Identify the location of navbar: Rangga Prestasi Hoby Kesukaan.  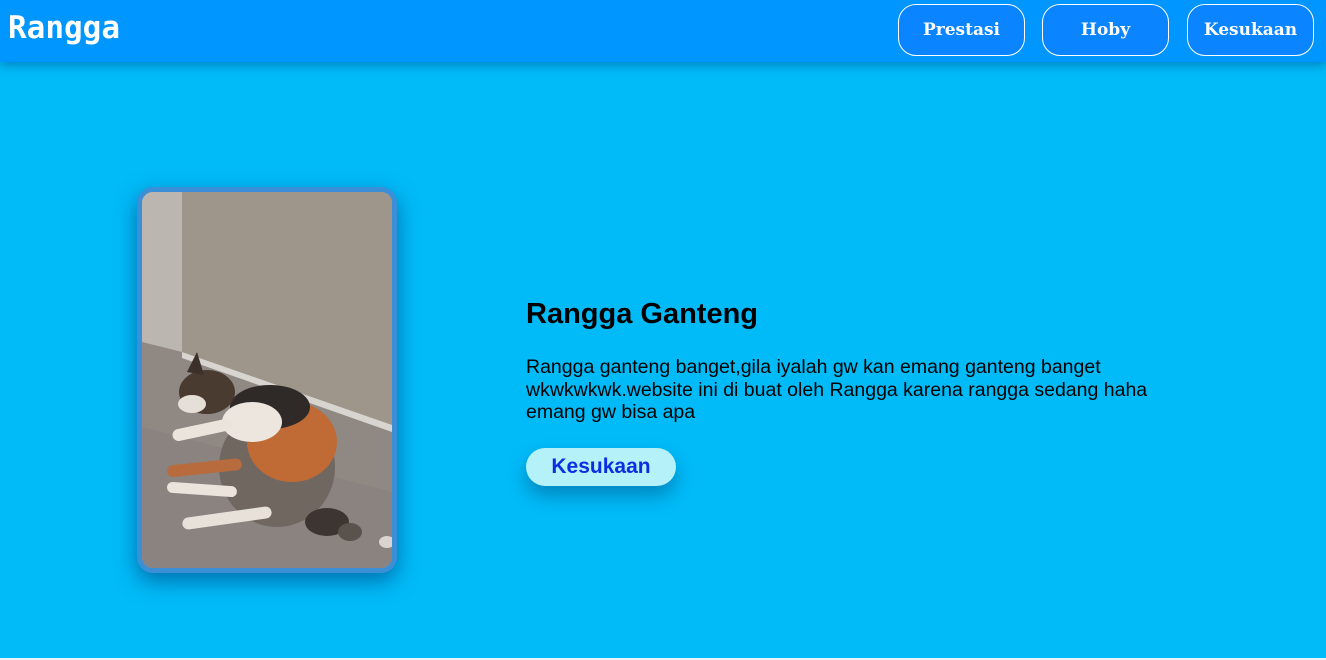
(663, 31).